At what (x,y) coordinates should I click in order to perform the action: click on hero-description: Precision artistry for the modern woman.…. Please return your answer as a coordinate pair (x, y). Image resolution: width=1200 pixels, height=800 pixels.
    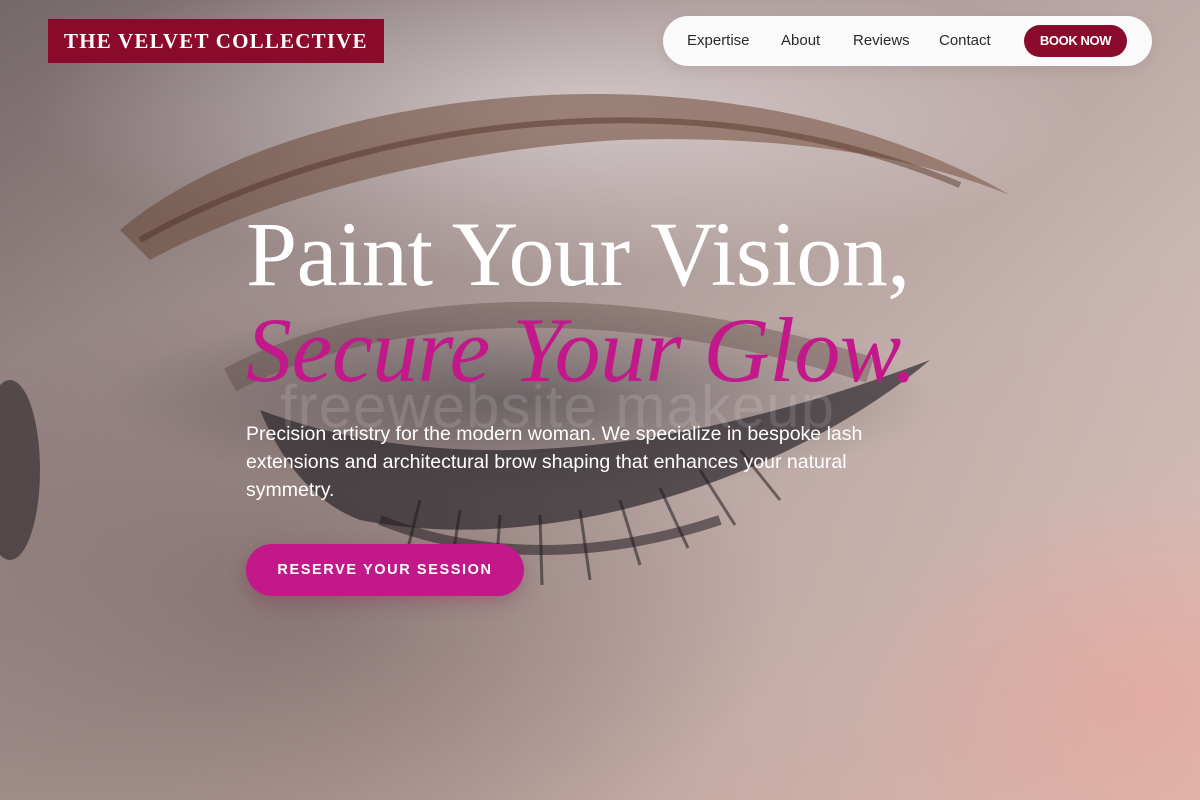
    Looking at the image, I should click on (554, 462).